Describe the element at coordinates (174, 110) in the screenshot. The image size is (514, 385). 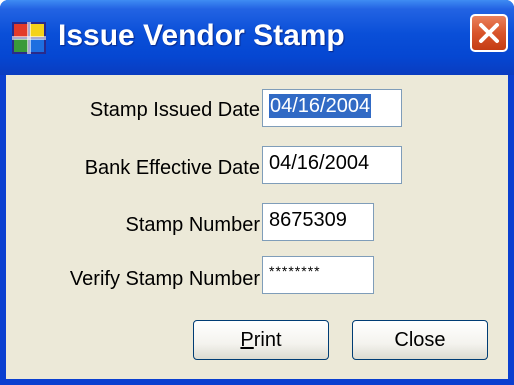
I see `stamp-issued-date-label: Stamp Issued Date` at that location.